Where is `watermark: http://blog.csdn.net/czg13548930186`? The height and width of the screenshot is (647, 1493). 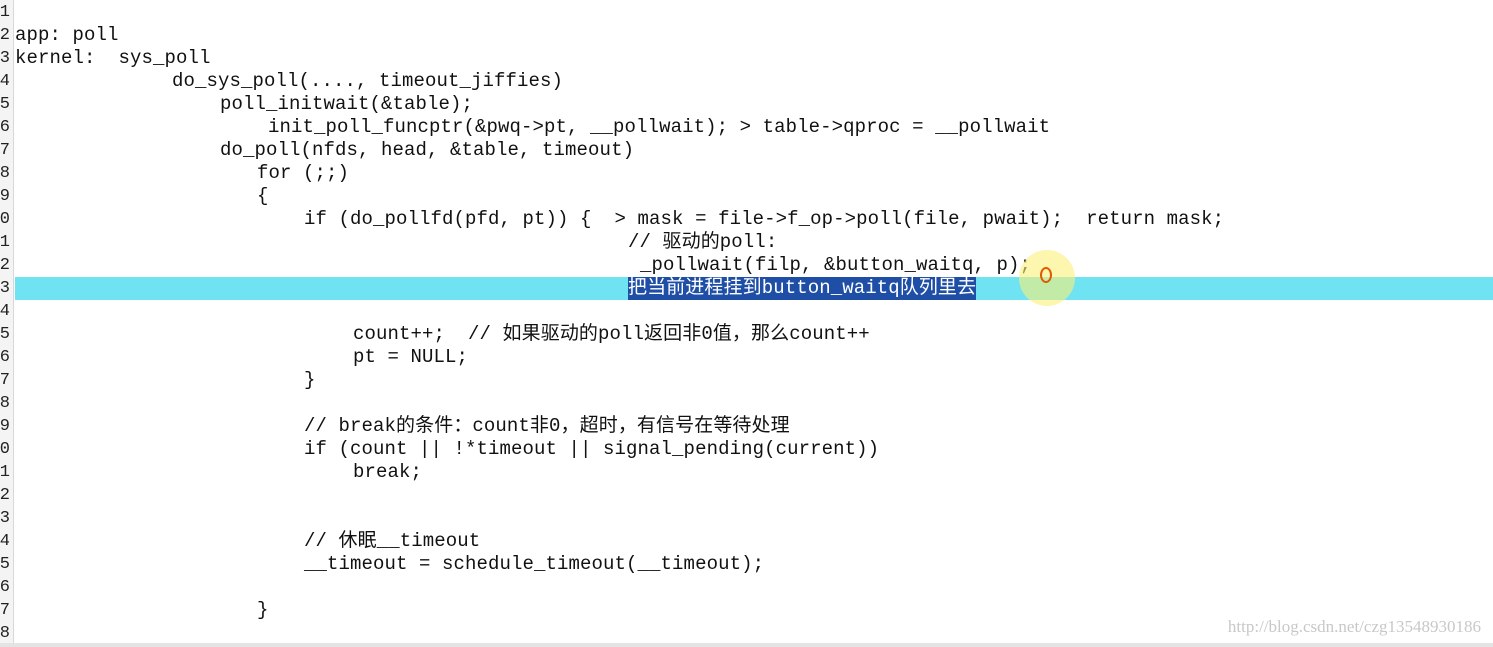 watermark: http://blog.csdn.net/czg13548930186 is located at coordinates (1354, 626).